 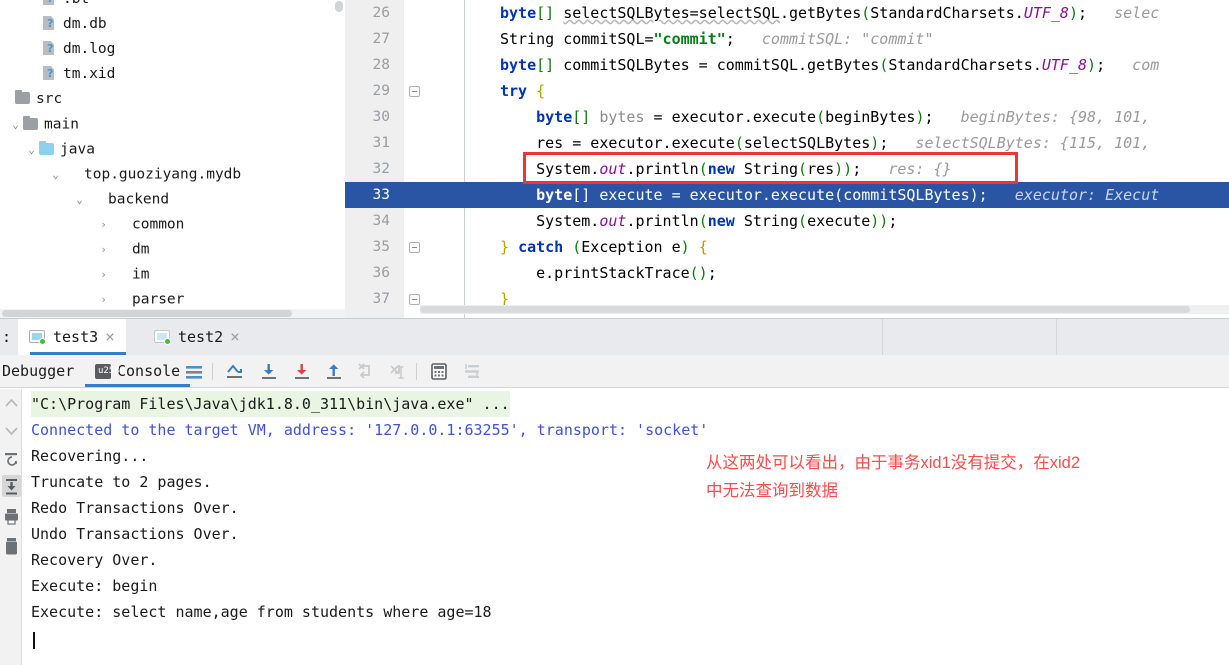 What do you see at coordinates (31, 99) in the screenshot?
I see `tree-item-src: src` at bounding box center [31, 99].